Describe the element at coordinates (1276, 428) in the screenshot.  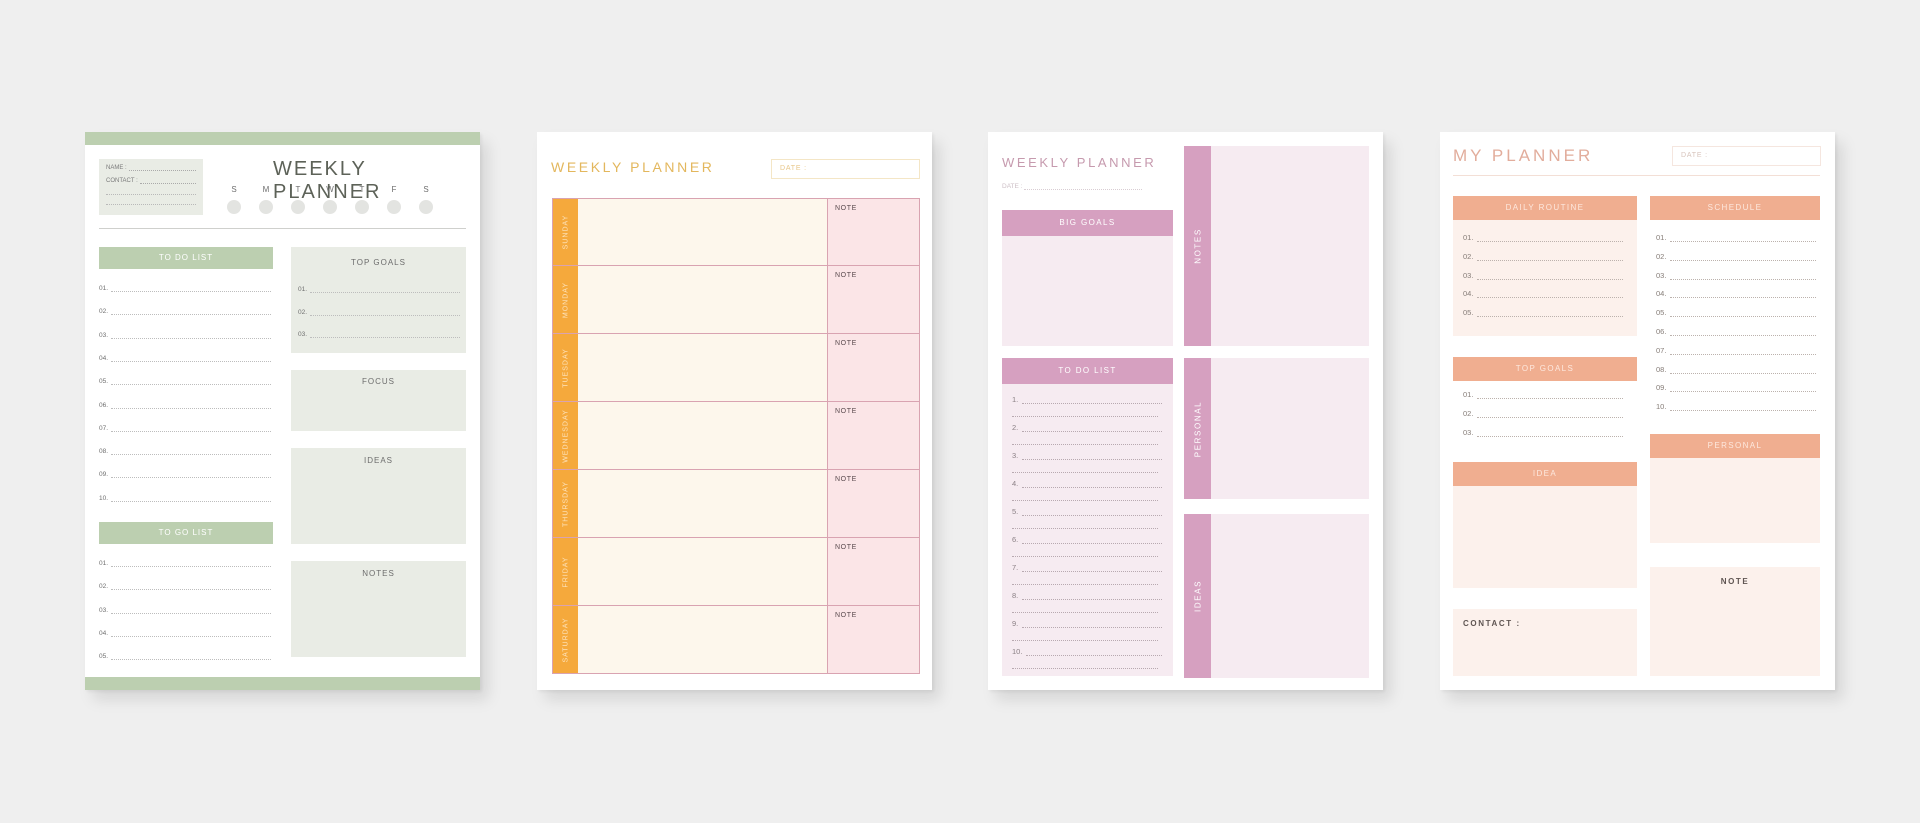
I see `personal-box` at that location.